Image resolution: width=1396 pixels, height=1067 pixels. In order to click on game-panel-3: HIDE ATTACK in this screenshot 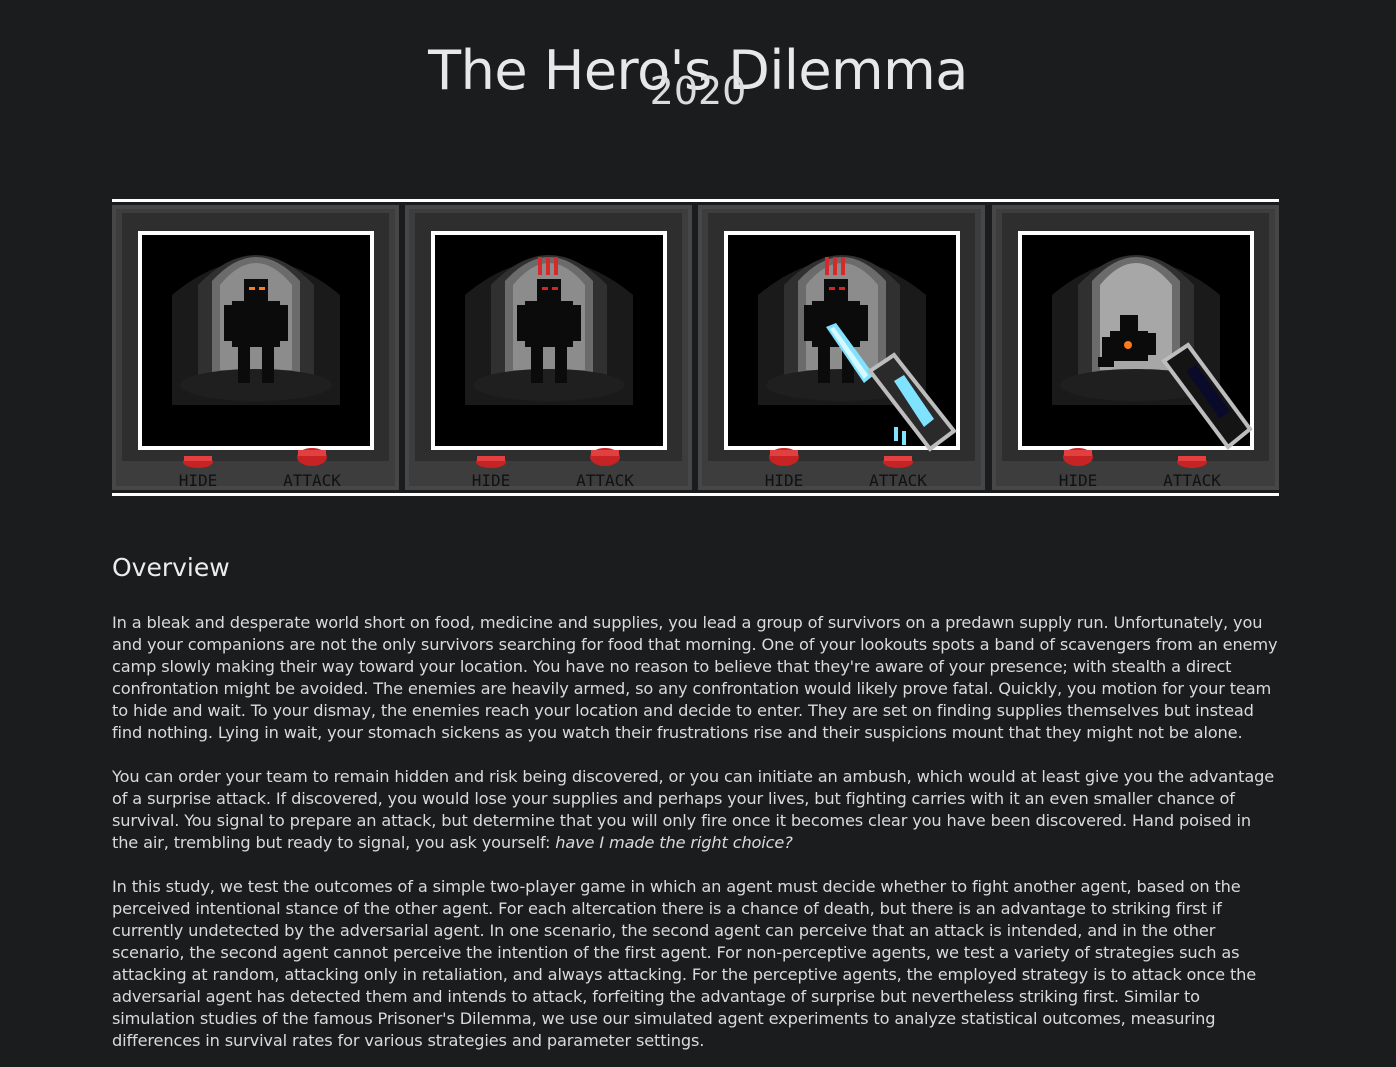, I will do `click(841, 347)`.